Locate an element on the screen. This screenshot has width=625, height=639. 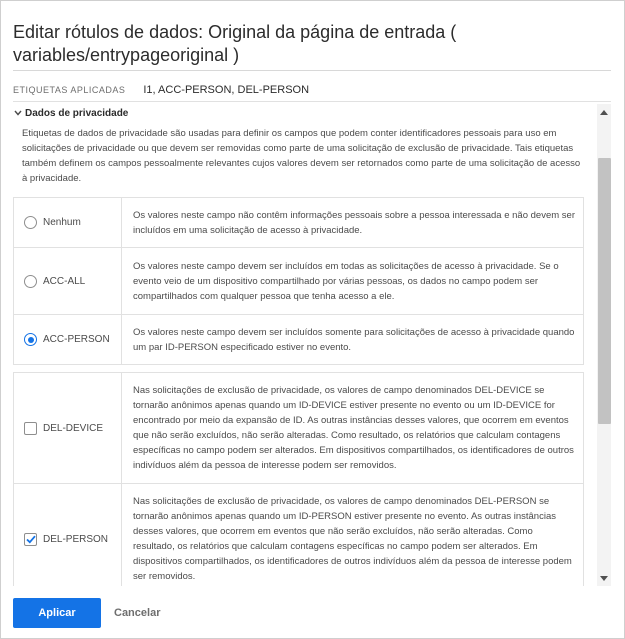
checkmark-icon is located at coordinates (30, 539).